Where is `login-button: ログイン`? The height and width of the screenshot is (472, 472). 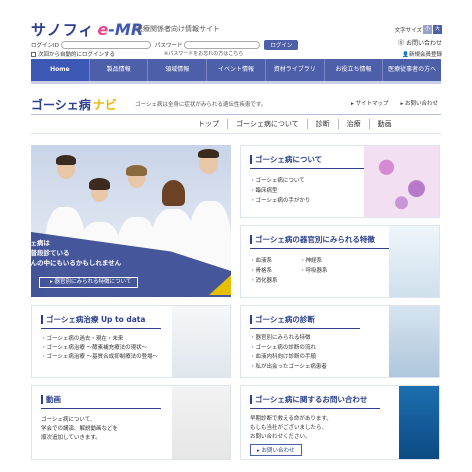 login-button: ログイン is located at coordinates (281, 45).